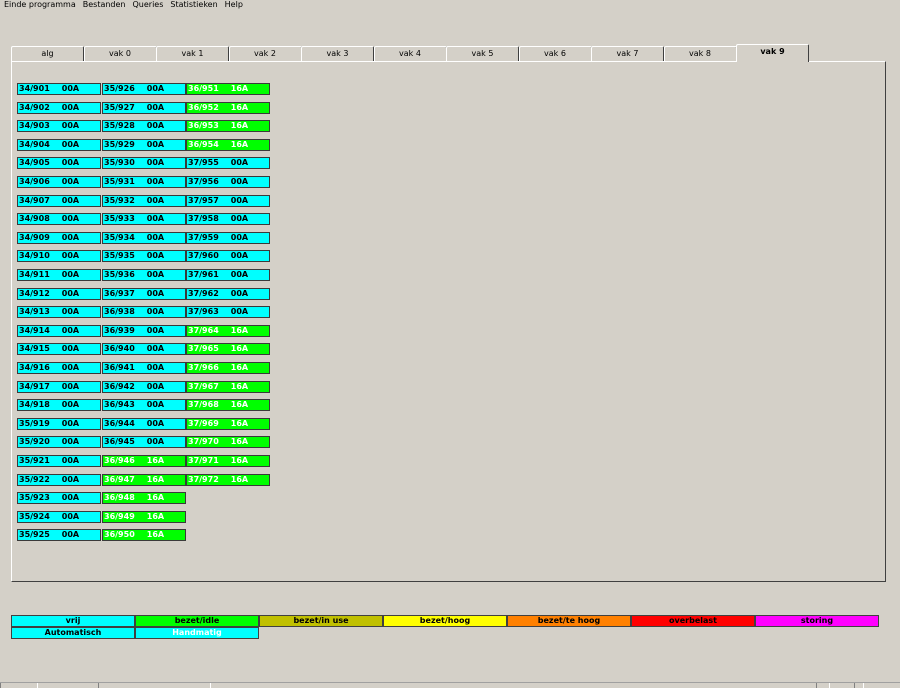 The image size is (900, 688). What do you see at coordinates (228, 442) in the screenshot?
I see `socket-cell: 37/970 16A` at bounding box center [228, 442].